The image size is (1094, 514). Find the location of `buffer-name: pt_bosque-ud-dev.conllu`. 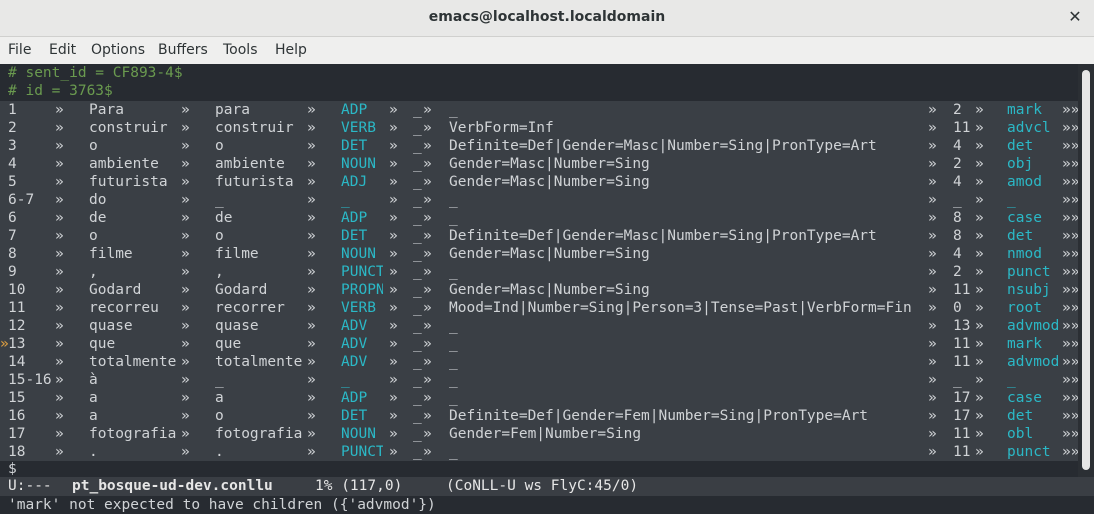

buffer-name: pt_bosque-ud-dev.conllu is located at coordinates (172, 486).